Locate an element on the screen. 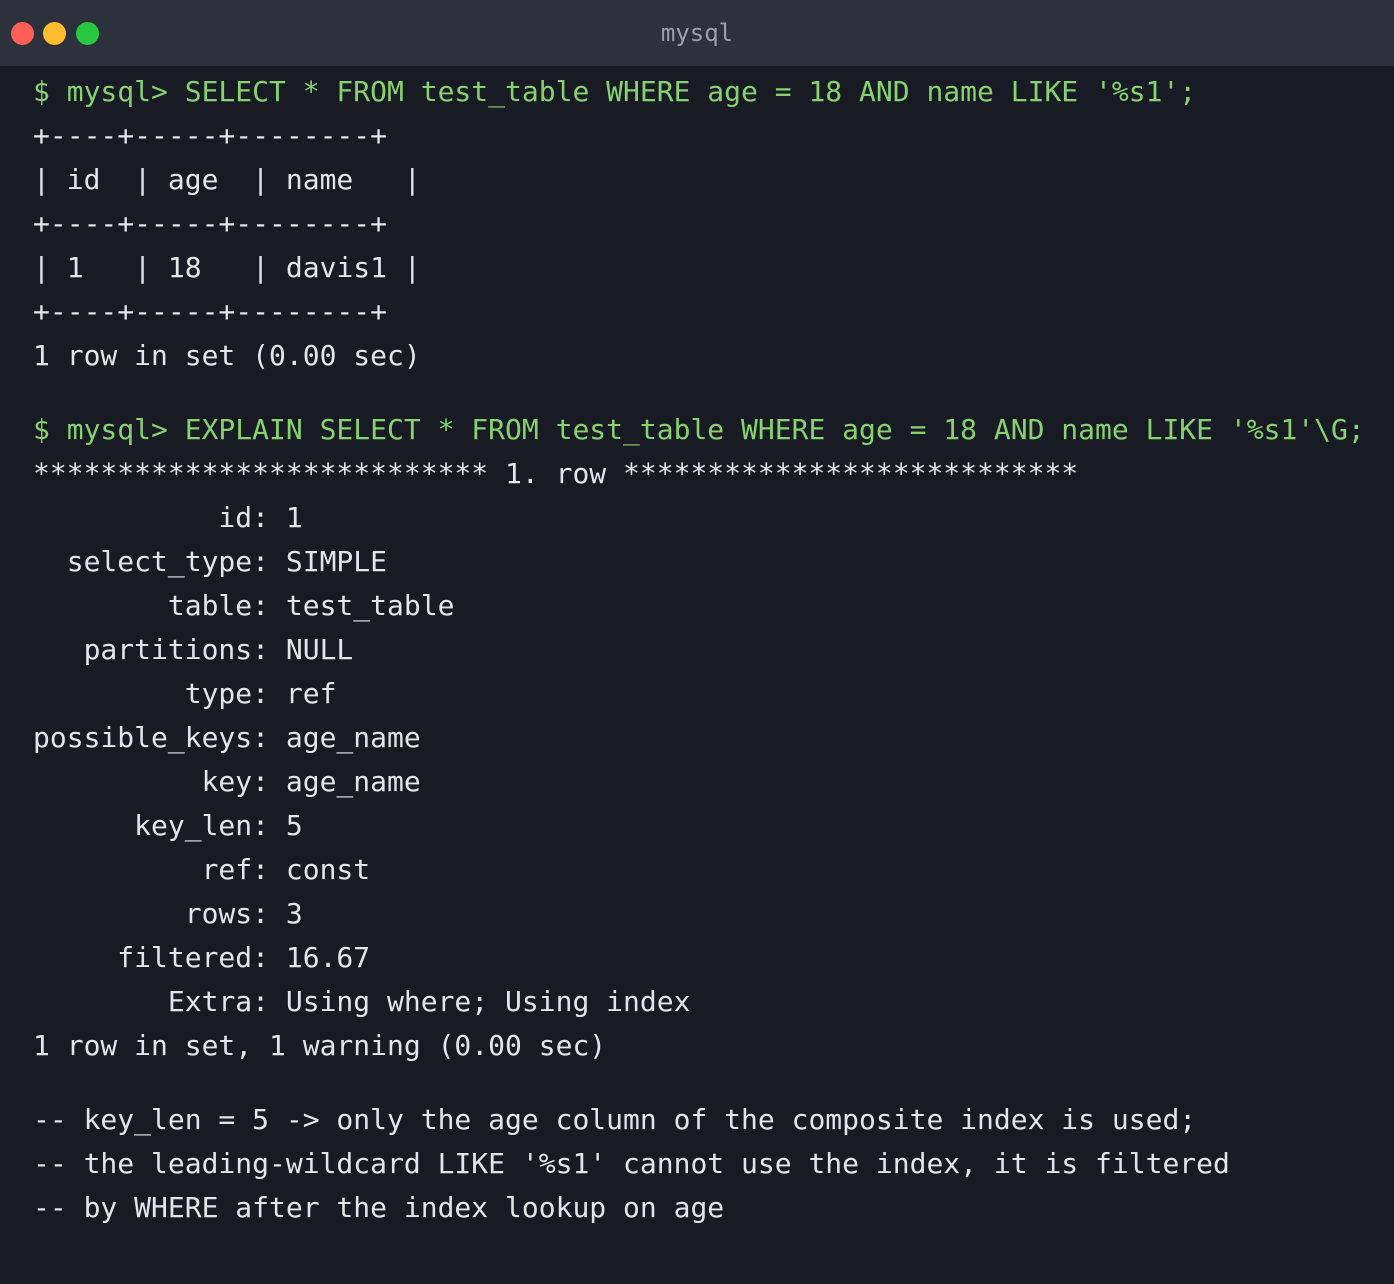 This screenshot has height=1284, width=1394. output-line: filtered: 16.67 is located at coordinates (202, 957).